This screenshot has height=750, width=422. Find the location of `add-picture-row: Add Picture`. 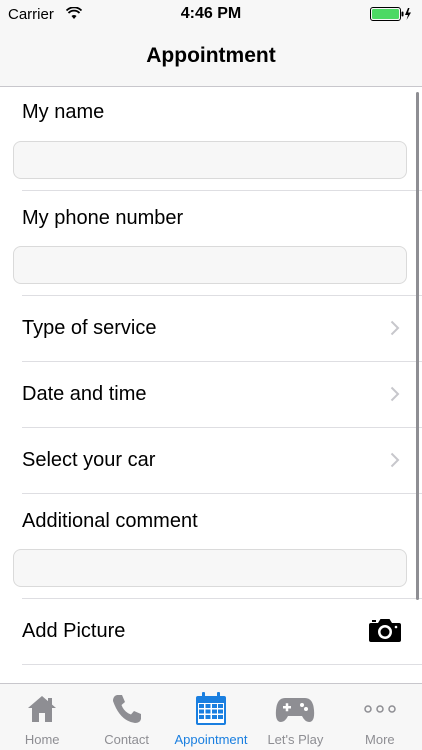

add-picture-row: Add Picture is located at coordinates (211, 631).